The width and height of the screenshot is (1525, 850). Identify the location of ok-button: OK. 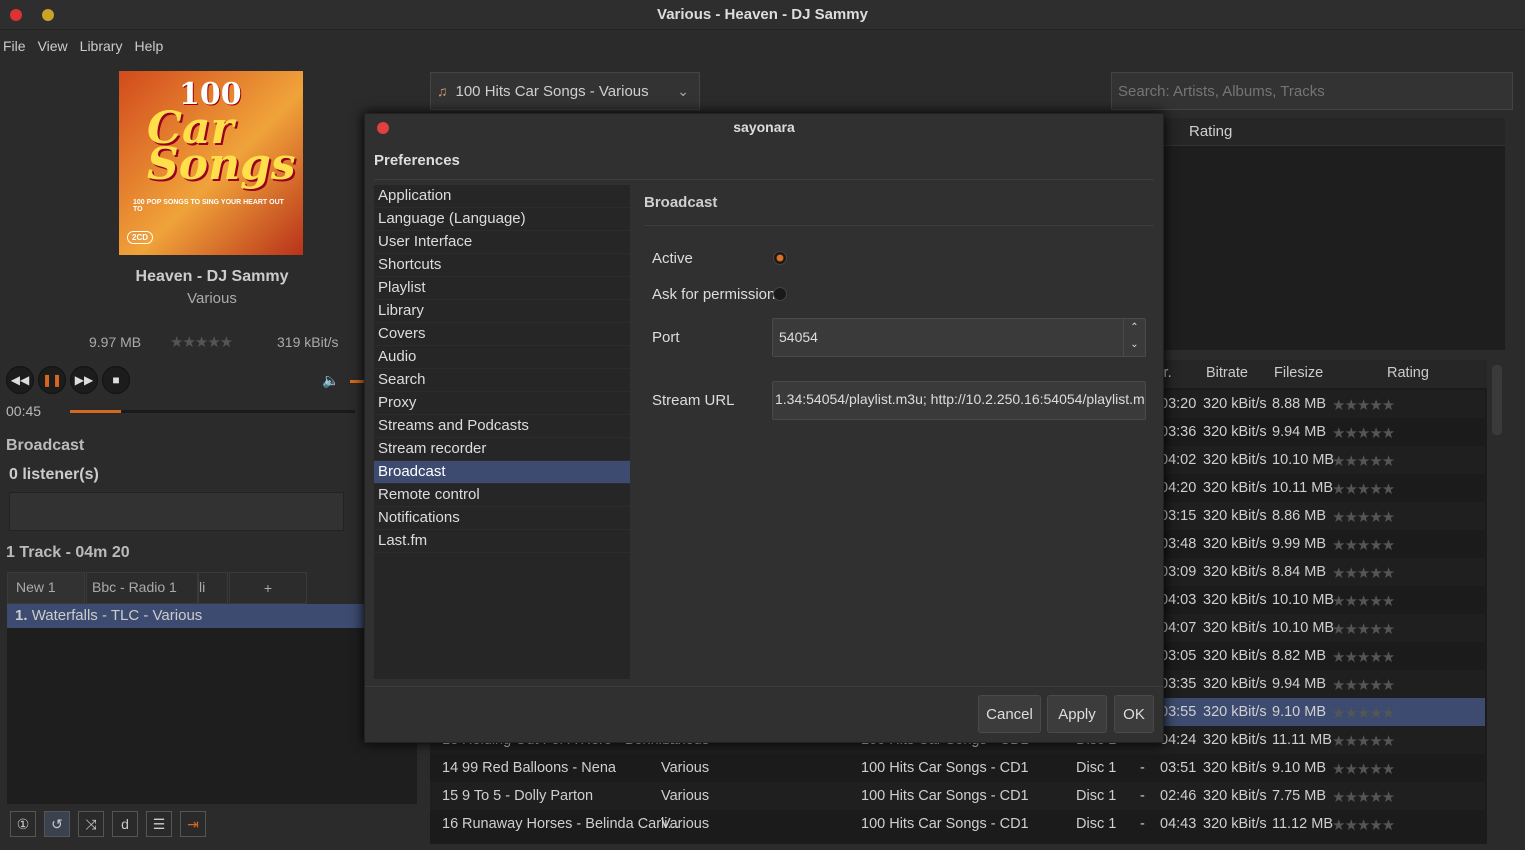
(1134, 714).